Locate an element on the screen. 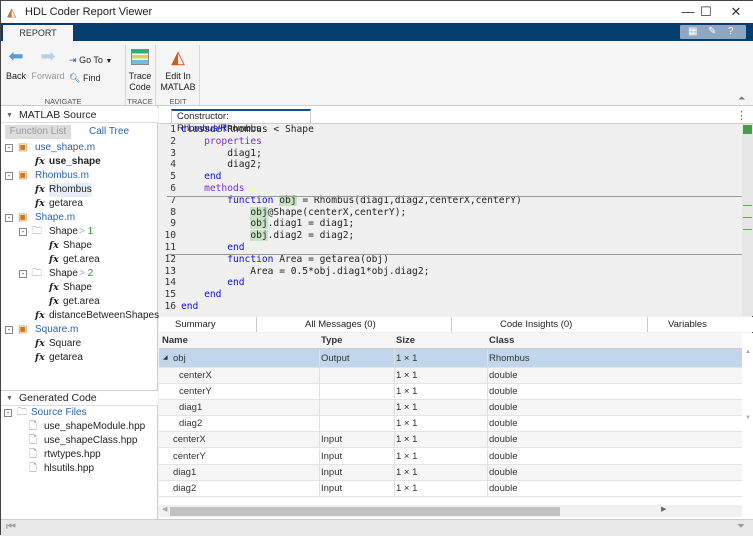 The width and height of the screenshot is (753, 536). column-header: Class is located at coordinates (501, 341).